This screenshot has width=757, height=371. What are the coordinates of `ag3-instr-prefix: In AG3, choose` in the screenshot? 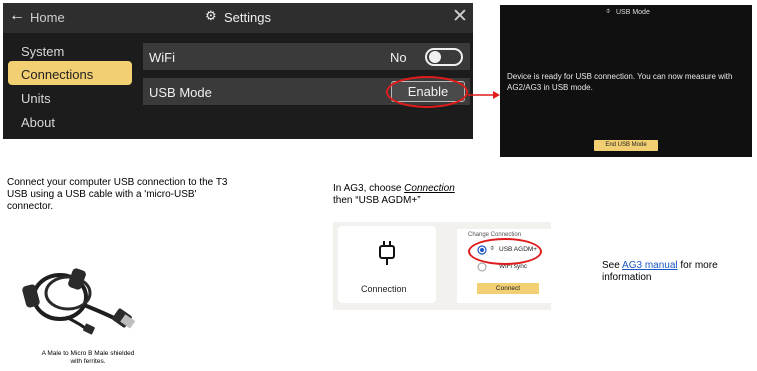 It's located at (369, 188).